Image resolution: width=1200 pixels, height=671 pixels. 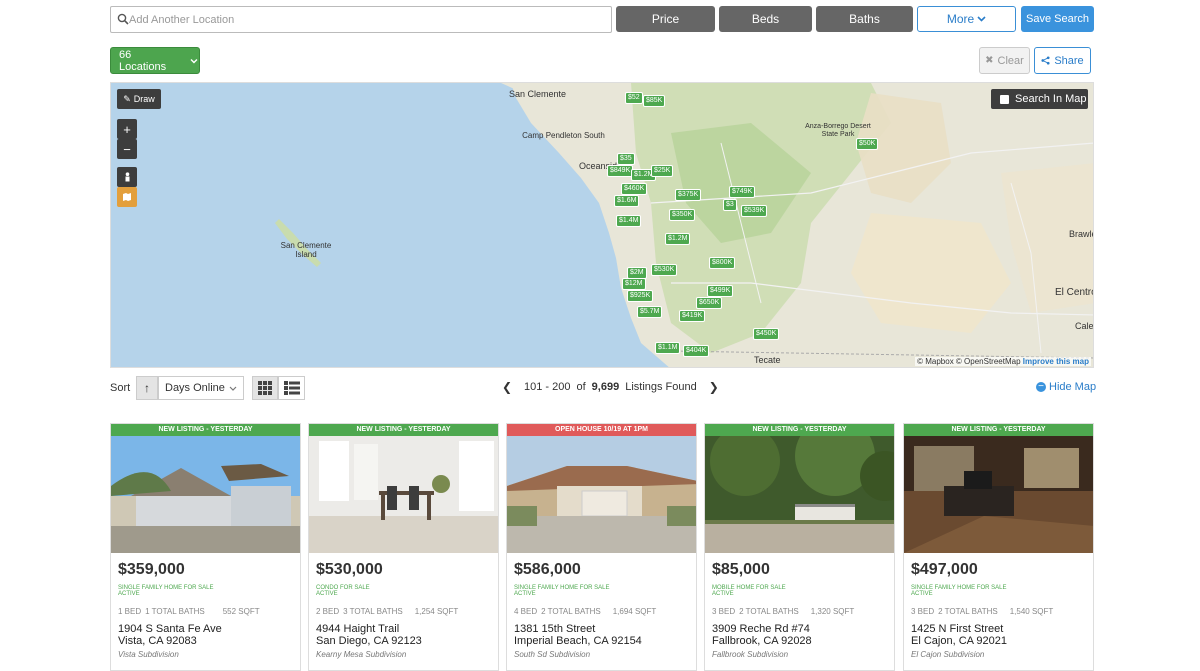 What do you see at coordinates (662, 171) in the screenshot?
I see `price-pin: $25K` at bounding box center [662, 171].